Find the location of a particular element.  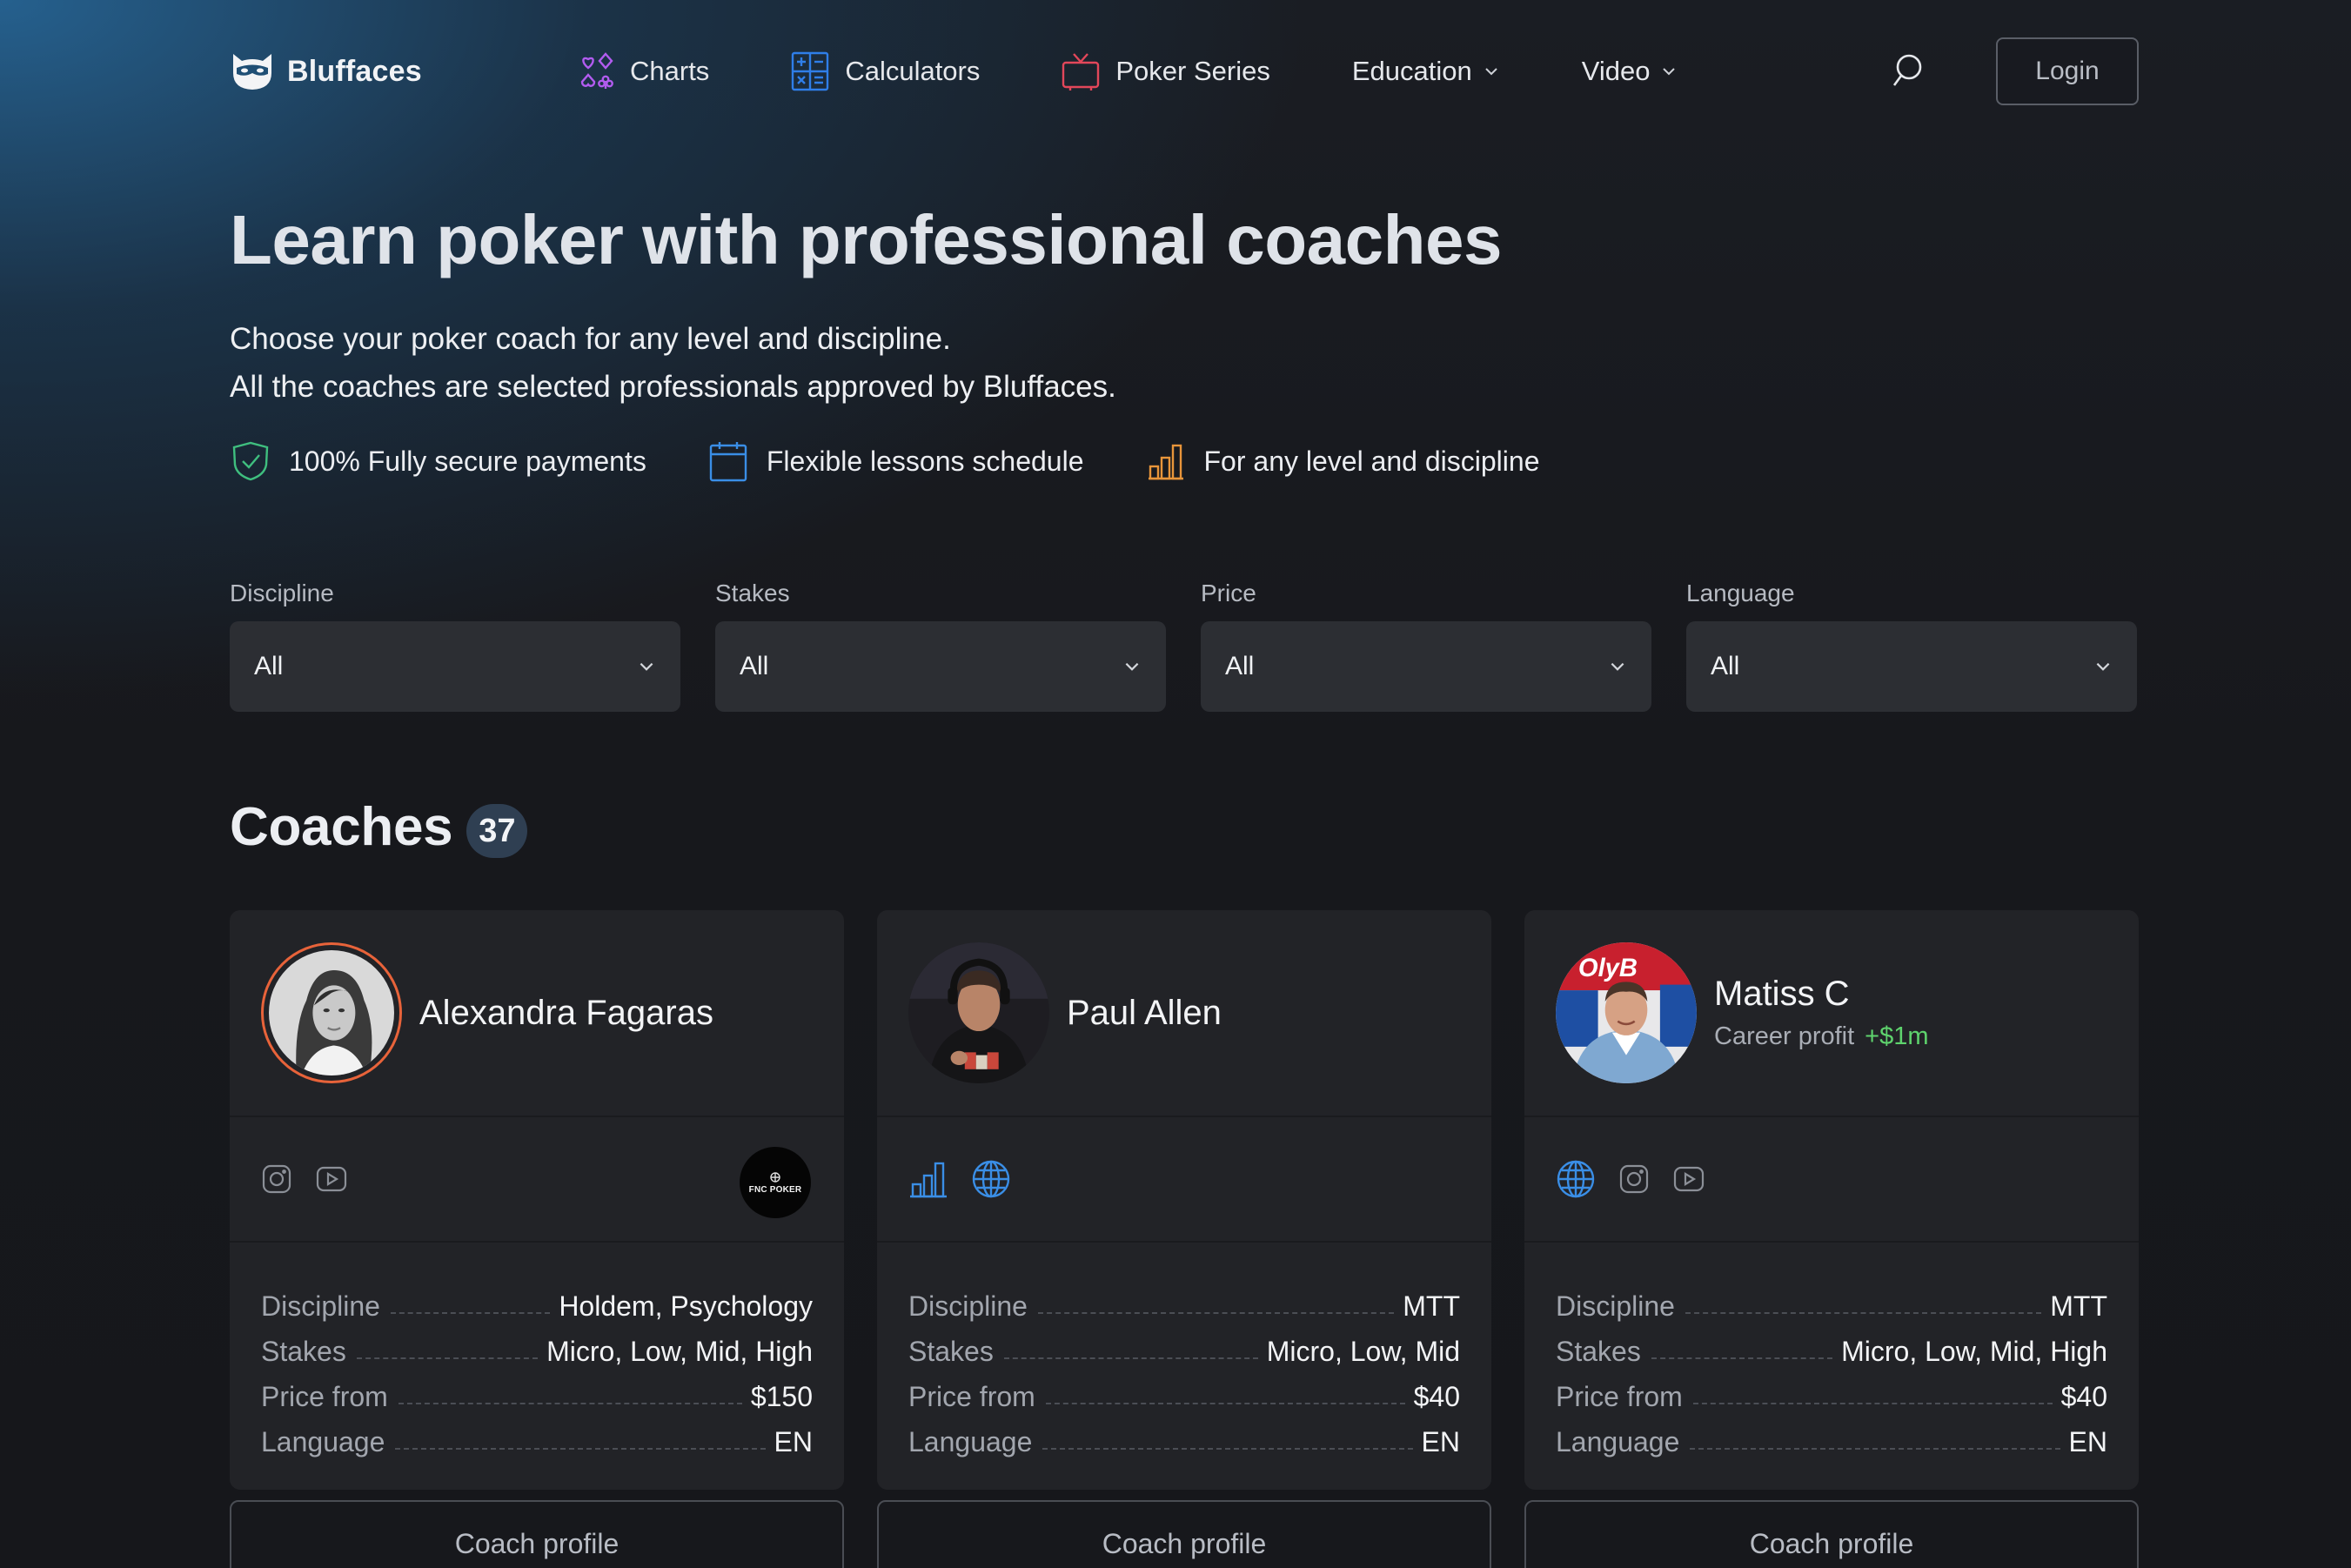

nav-item-education: Education is located at coordinates (1426, 71).